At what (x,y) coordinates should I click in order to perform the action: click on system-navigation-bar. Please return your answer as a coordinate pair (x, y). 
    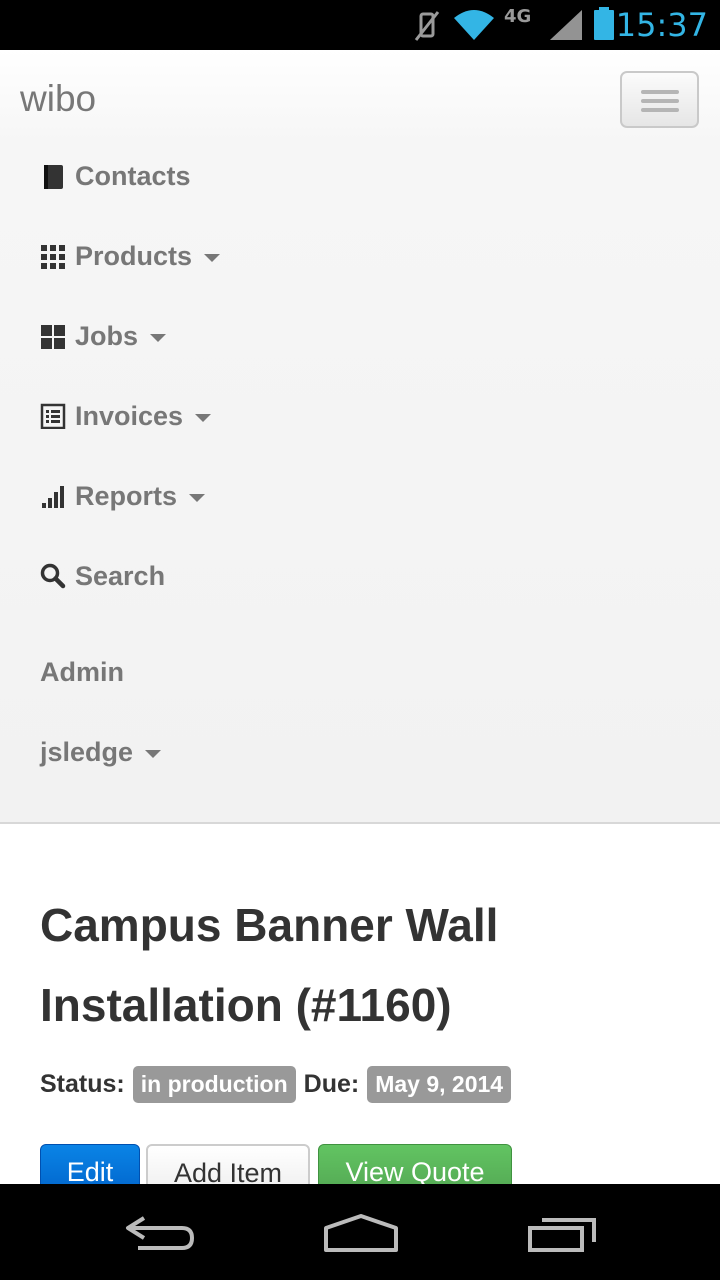
    Looking at the image, I should click on (360, 1232).